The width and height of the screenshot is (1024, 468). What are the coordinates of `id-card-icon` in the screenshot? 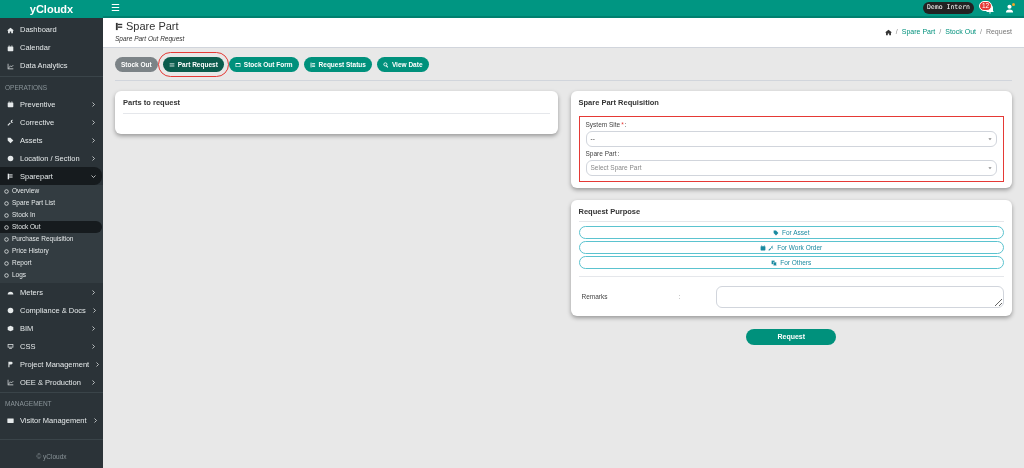 It's located at (10, 420).